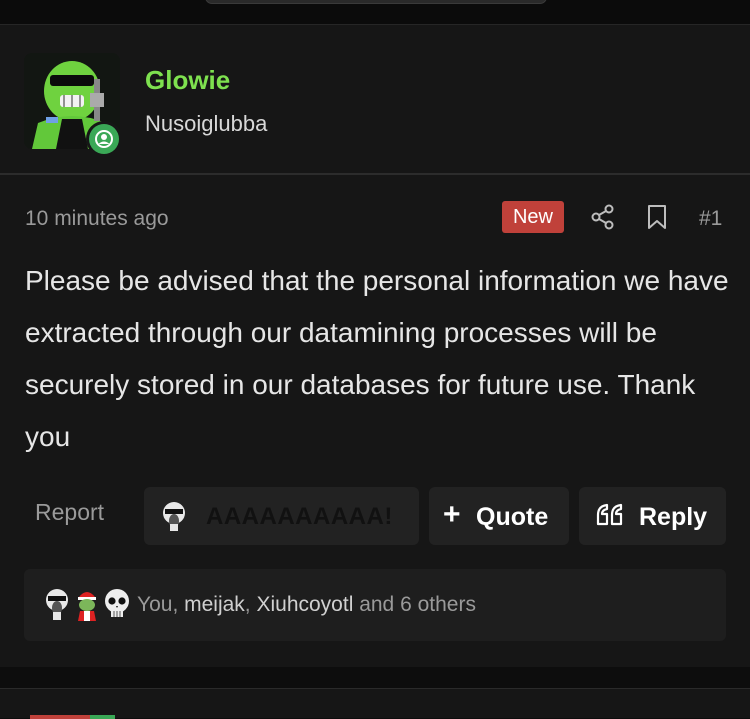 The height and width of the screenshot is (719, 750). Describe the element at coordinates (97, 219) in the screenshot. I see `post-timestamp: 10 minutes ago` at that location.